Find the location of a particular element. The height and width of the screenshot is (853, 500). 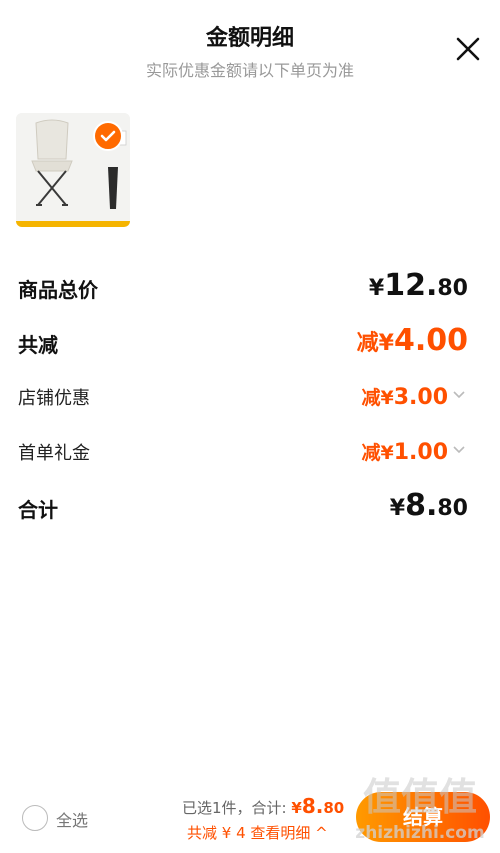

checkmark-icon is located at coordinates (108, 136).